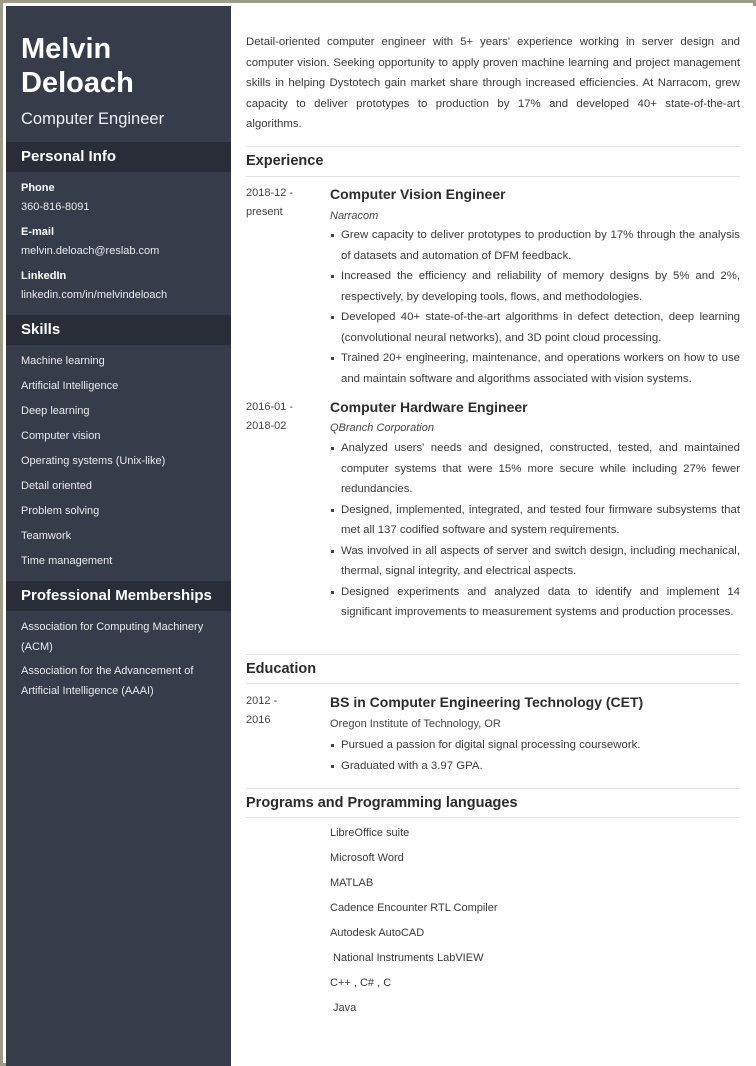 This screenshot has width=756, height=1066. What do you see at coordinates (354, 216) in the screenshot?
I see `job-company: Narracom` at bounding box center [354, 216].